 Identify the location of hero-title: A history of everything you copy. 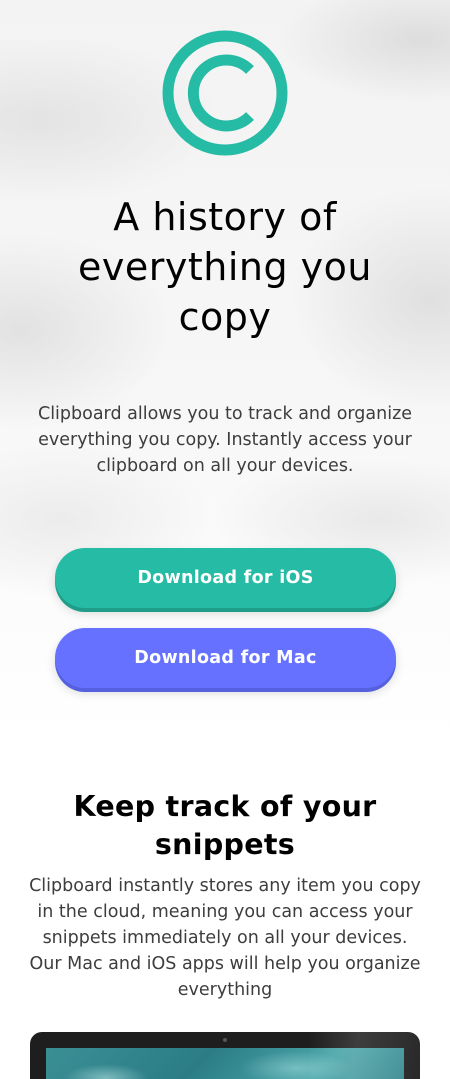
(224, 267).